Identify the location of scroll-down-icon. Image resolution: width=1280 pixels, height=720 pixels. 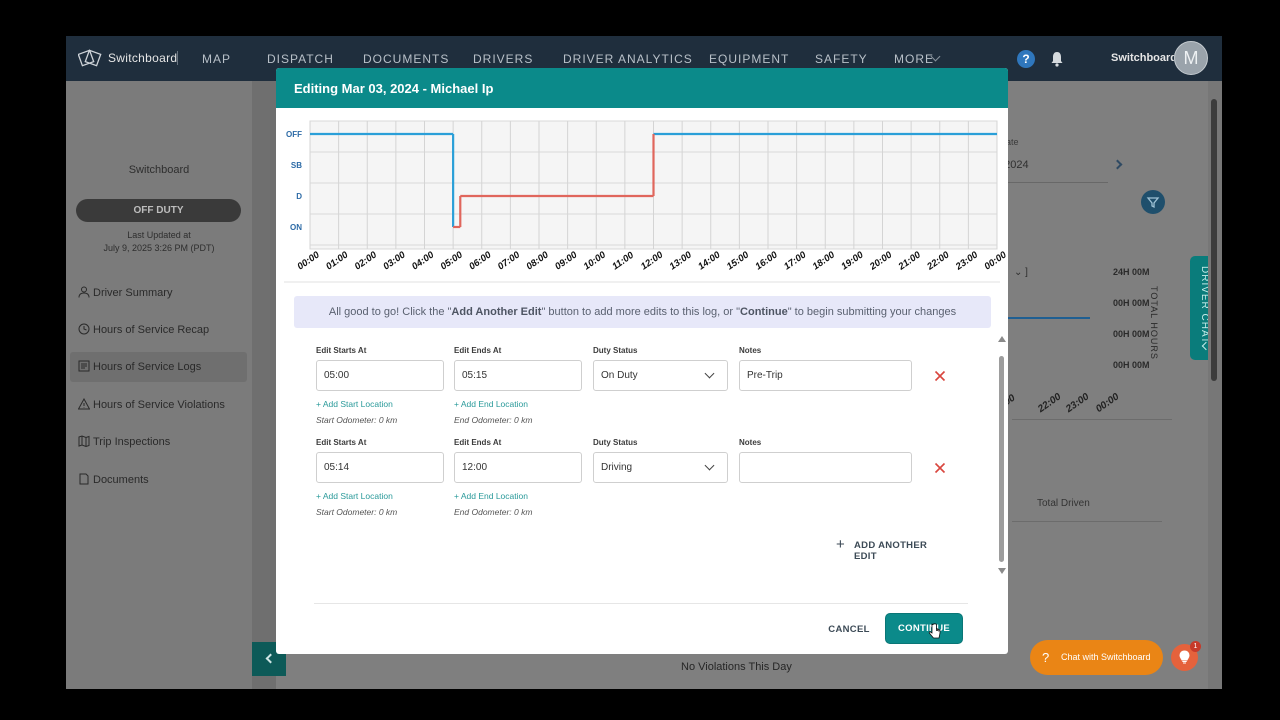
(1002, 571).